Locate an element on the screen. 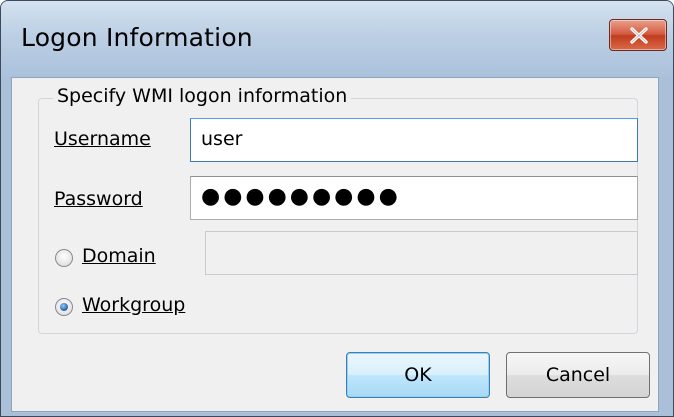  ok-button: OK is located at coordinates (418, 375).